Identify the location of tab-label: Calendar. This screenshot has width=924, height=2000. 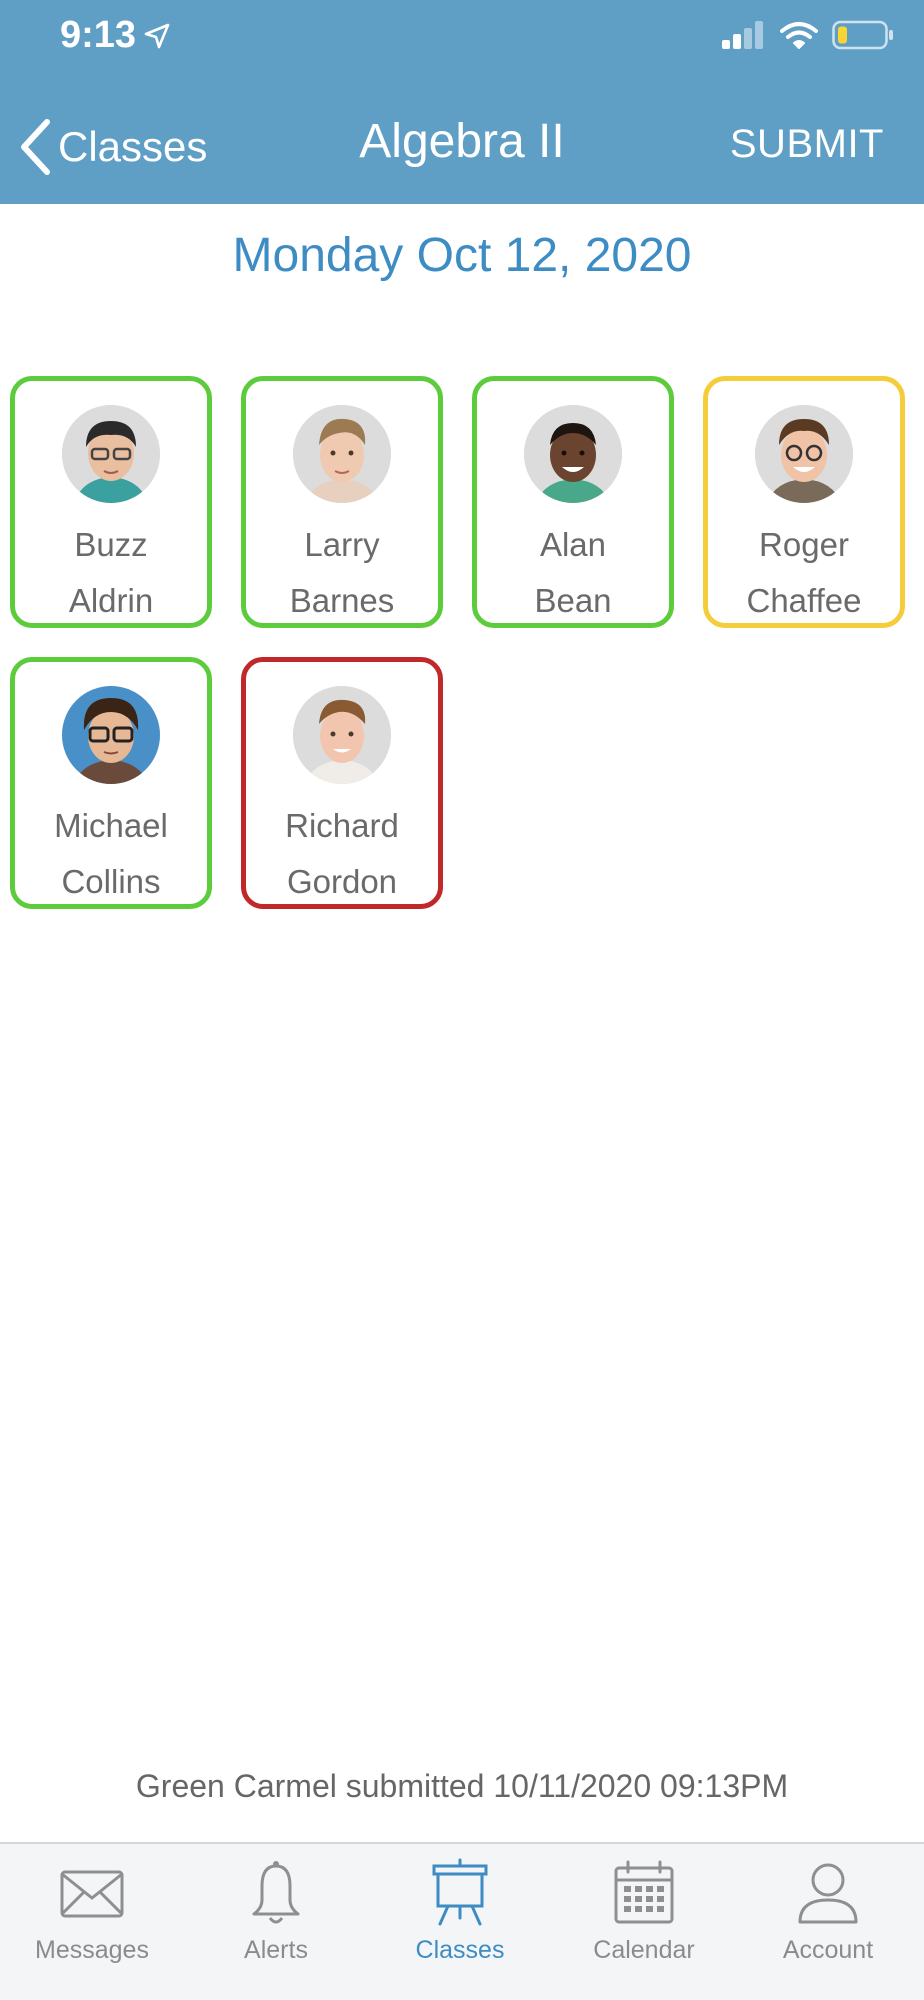
(644, 1950).